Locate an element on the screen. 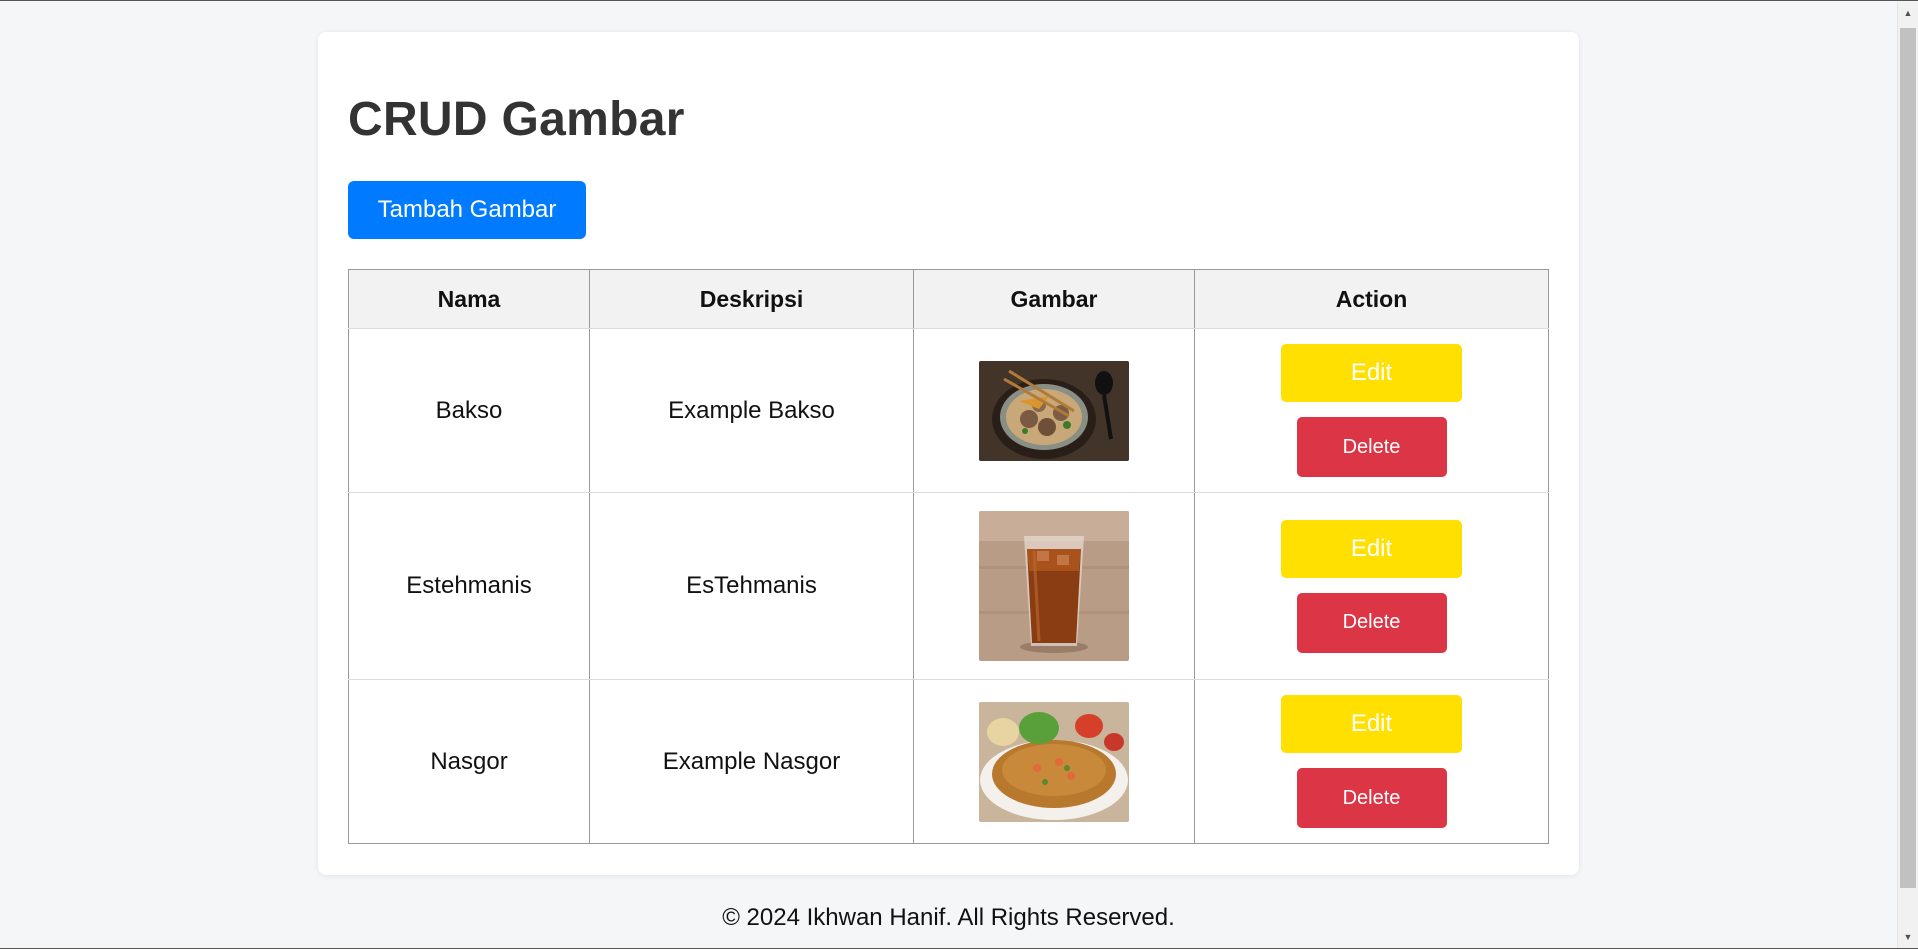 The width and height of the screenshot is (1918, 949). header-gambar: Gambar is located at coordinates (1054, 299).